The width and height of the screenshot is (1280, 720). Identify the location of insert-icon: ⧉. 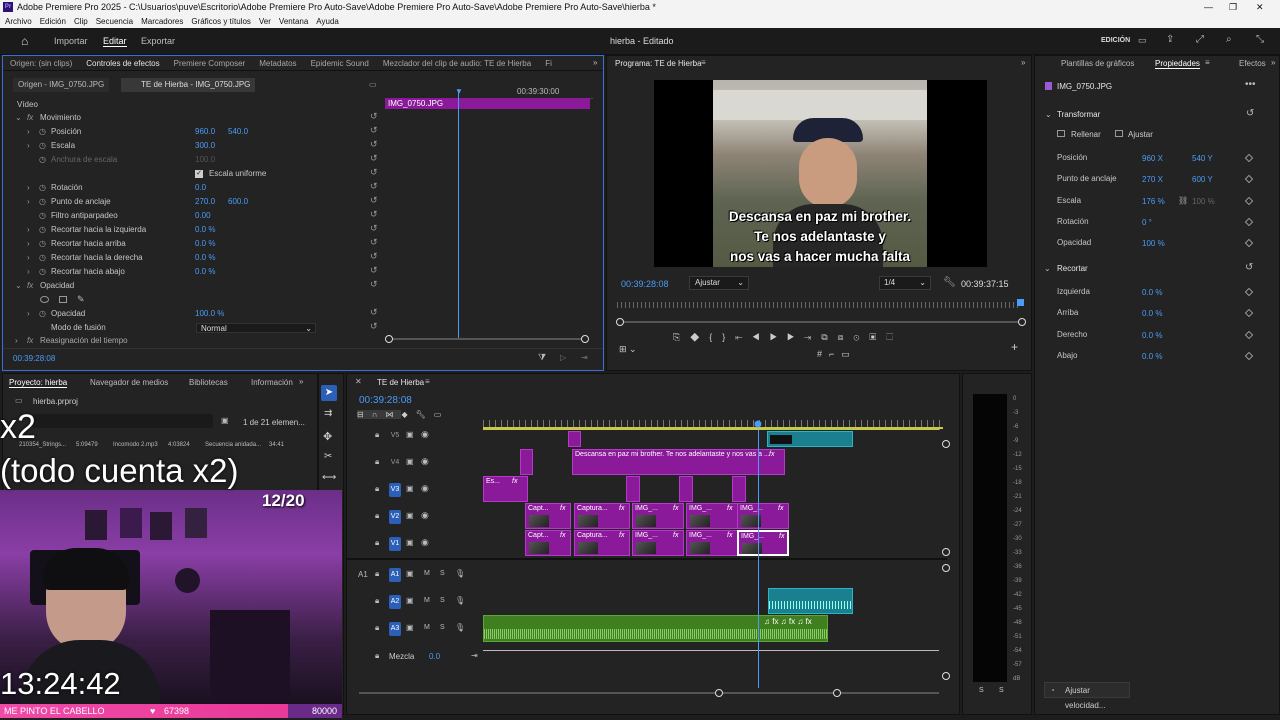
(829, 337).